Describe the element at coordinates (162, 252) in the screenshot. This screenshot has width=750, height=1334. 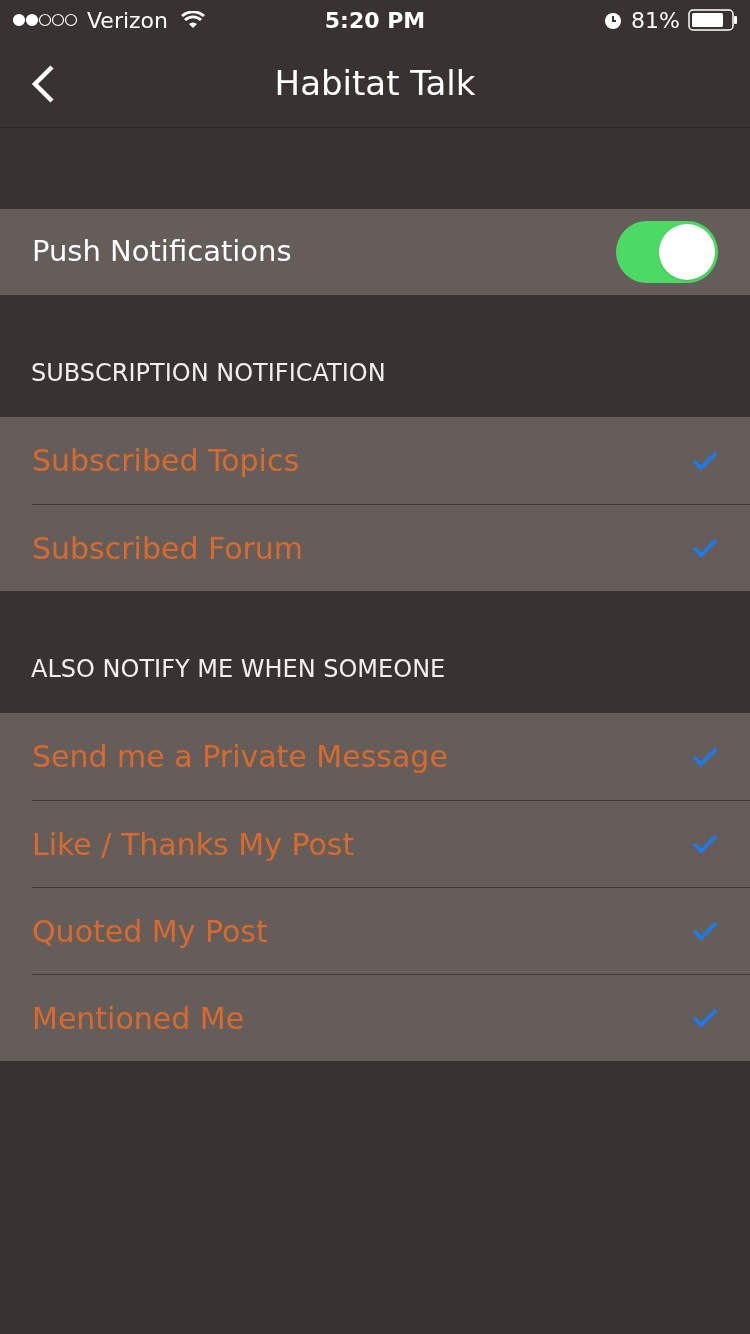
I see `push-notifications-label: Push Notifications` at that location.